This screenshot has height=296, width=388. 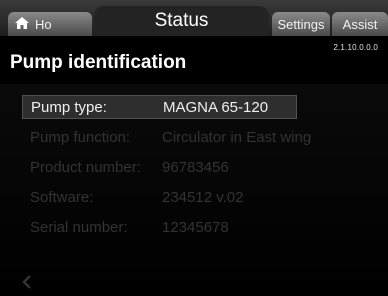 I want to click on product-number-value: 96783456, so click(x=195, y=167).